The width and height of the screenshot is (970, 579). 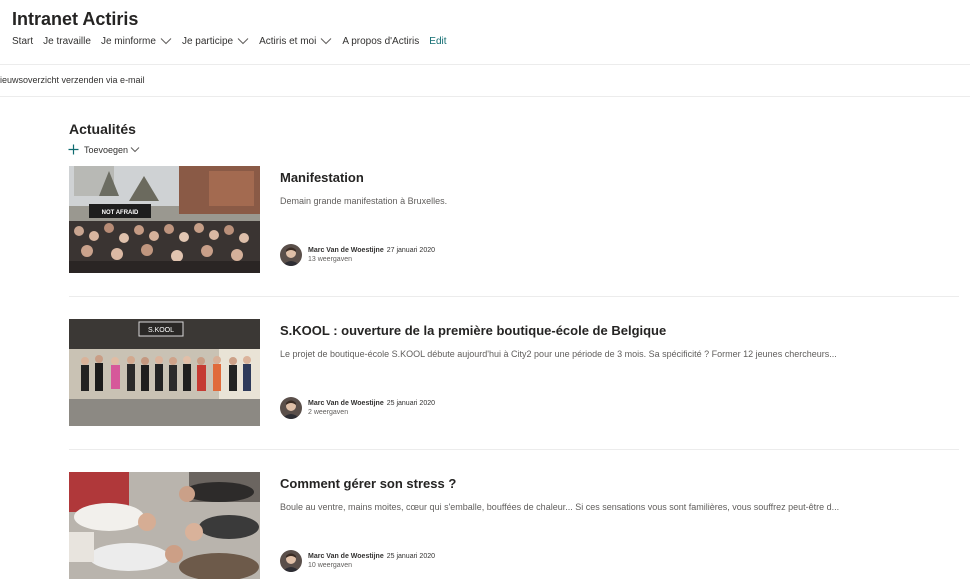 I want to click on edit-nav-link: Edit, so click(x=437, y=41).